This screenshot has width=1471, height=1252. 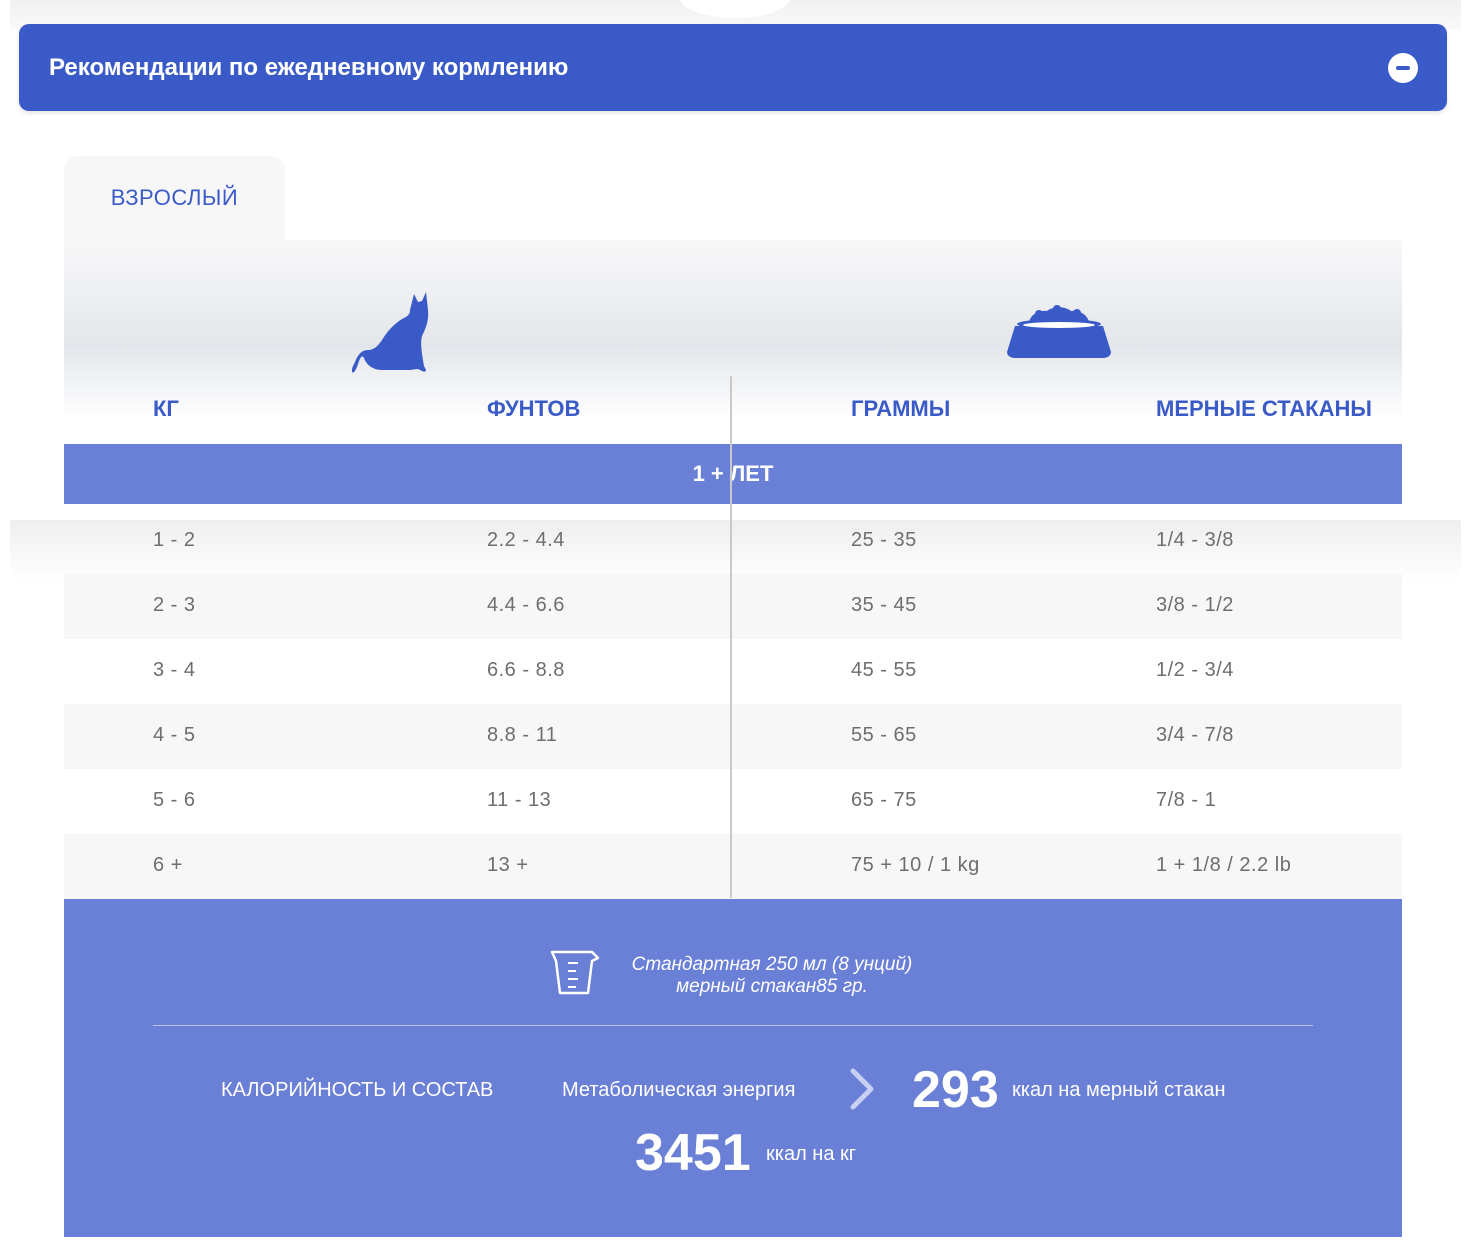 I want to click on food-bowl-icon, so click(x=1059, y=331).